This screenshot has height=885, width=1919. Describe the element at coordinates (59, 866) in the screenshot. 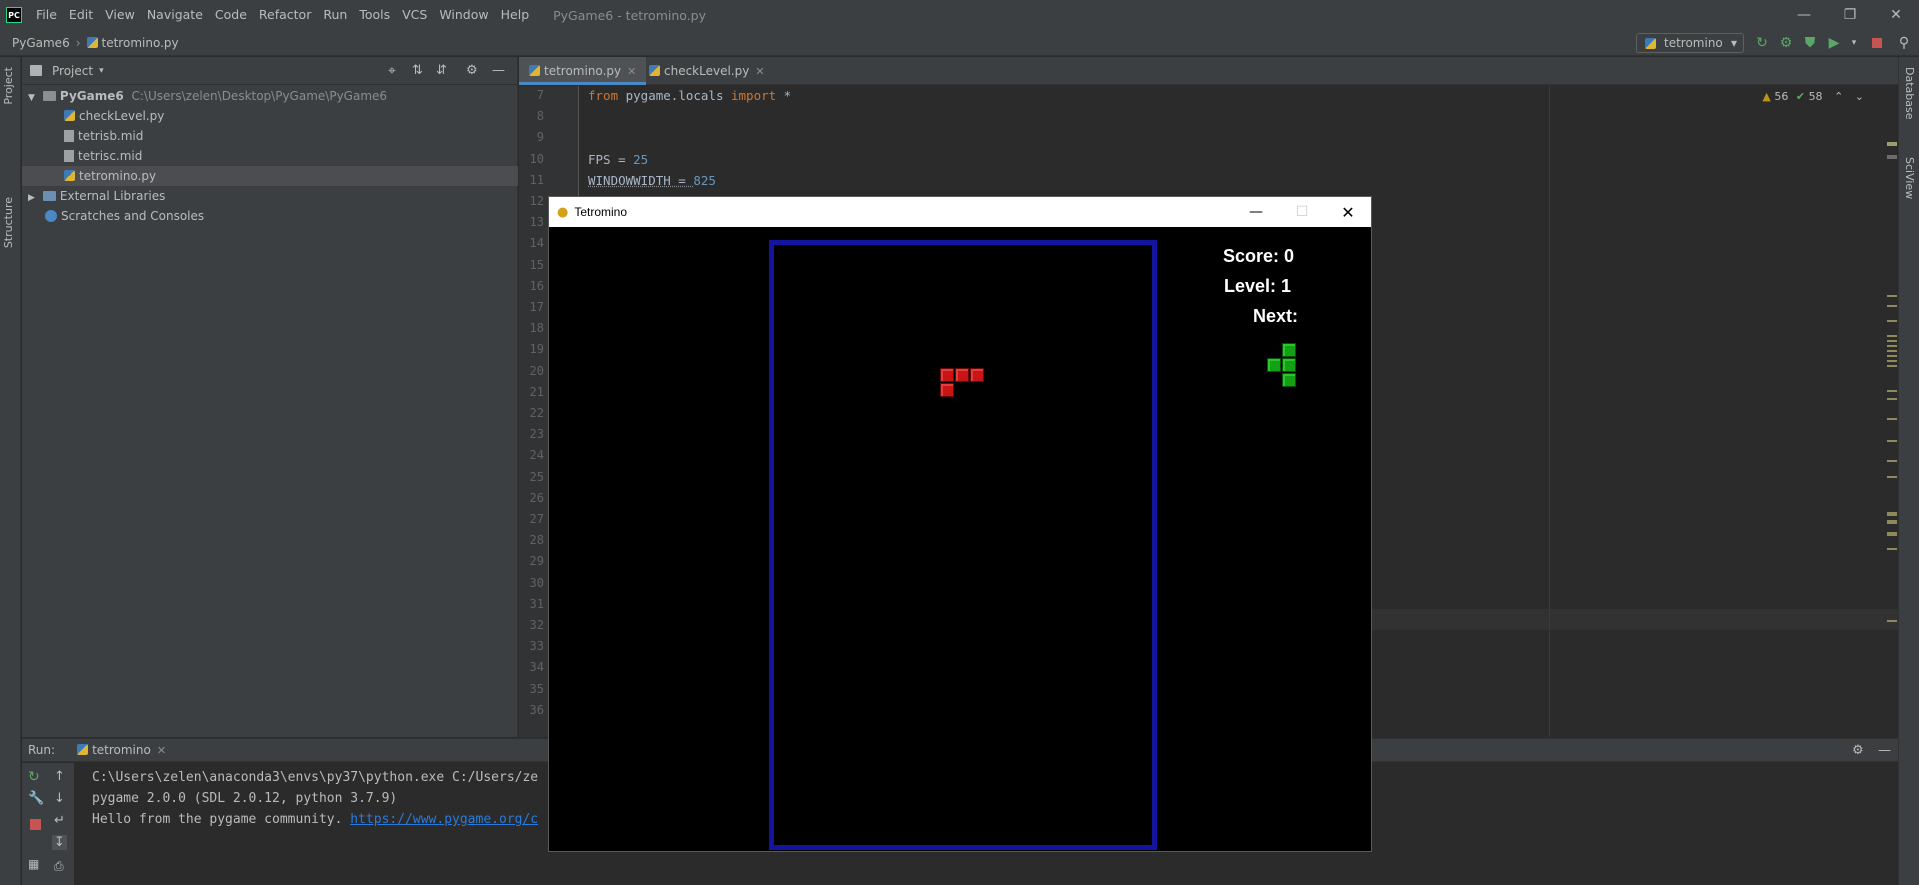

I see `print-icon: ⎙` at that location.